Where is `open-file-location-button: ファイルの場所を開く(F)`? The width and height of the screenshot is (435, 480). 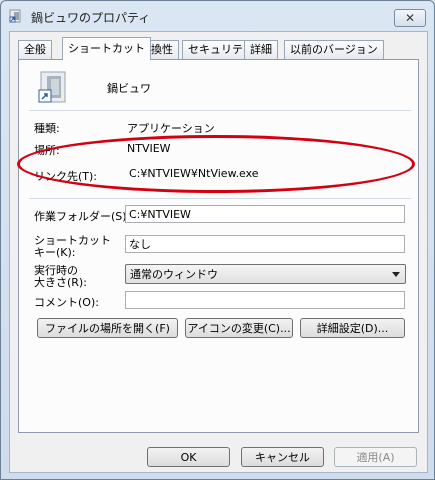 open-file-location-button: ファイルの場所を開く(F) is located at coordinates (107, 328).